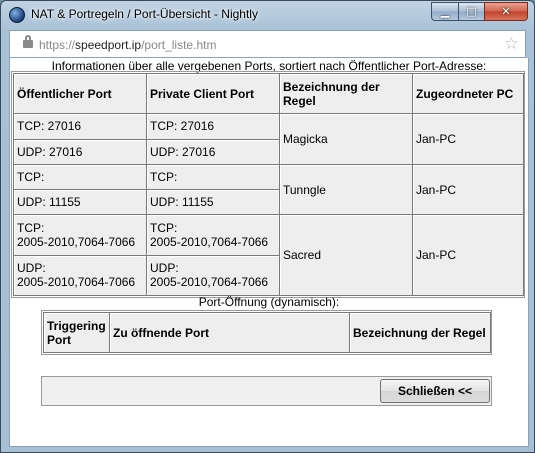  Describe the element at coordinates (28, 41) in the screenshot. I see `lock-icon` at that location.